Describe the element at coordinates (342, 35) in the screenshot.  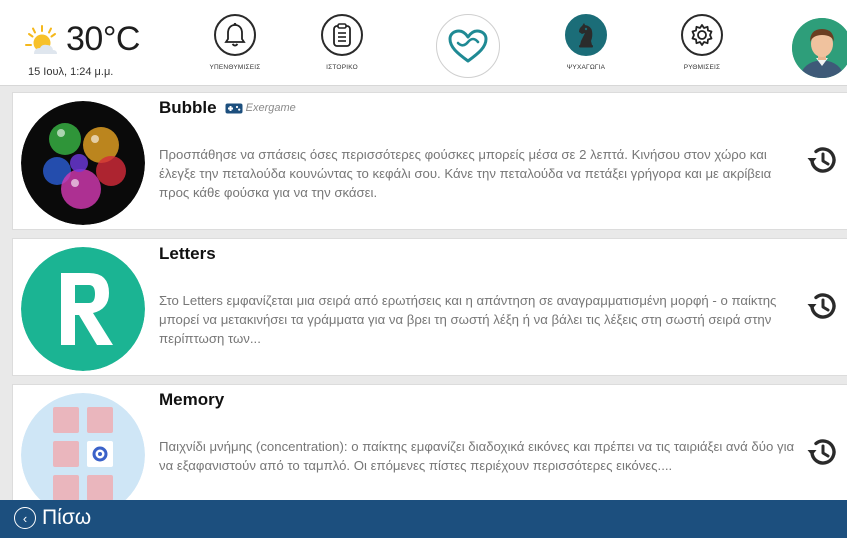
I see `clipboard-icon` at that location.